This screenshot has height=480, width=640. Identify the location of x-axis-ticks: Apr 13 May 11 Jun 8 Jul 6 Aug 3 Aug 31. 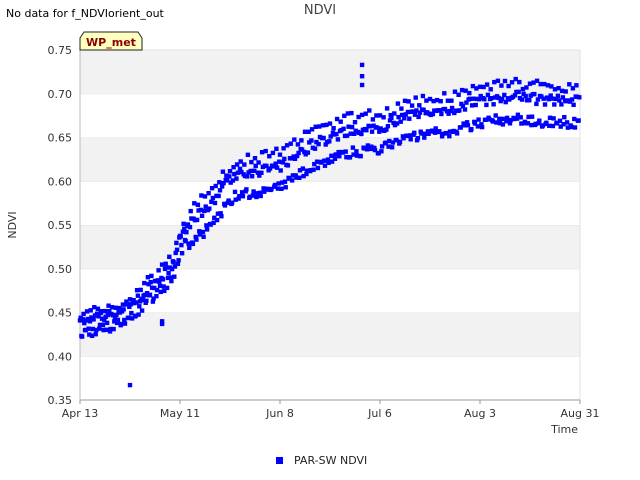
(331, 410).